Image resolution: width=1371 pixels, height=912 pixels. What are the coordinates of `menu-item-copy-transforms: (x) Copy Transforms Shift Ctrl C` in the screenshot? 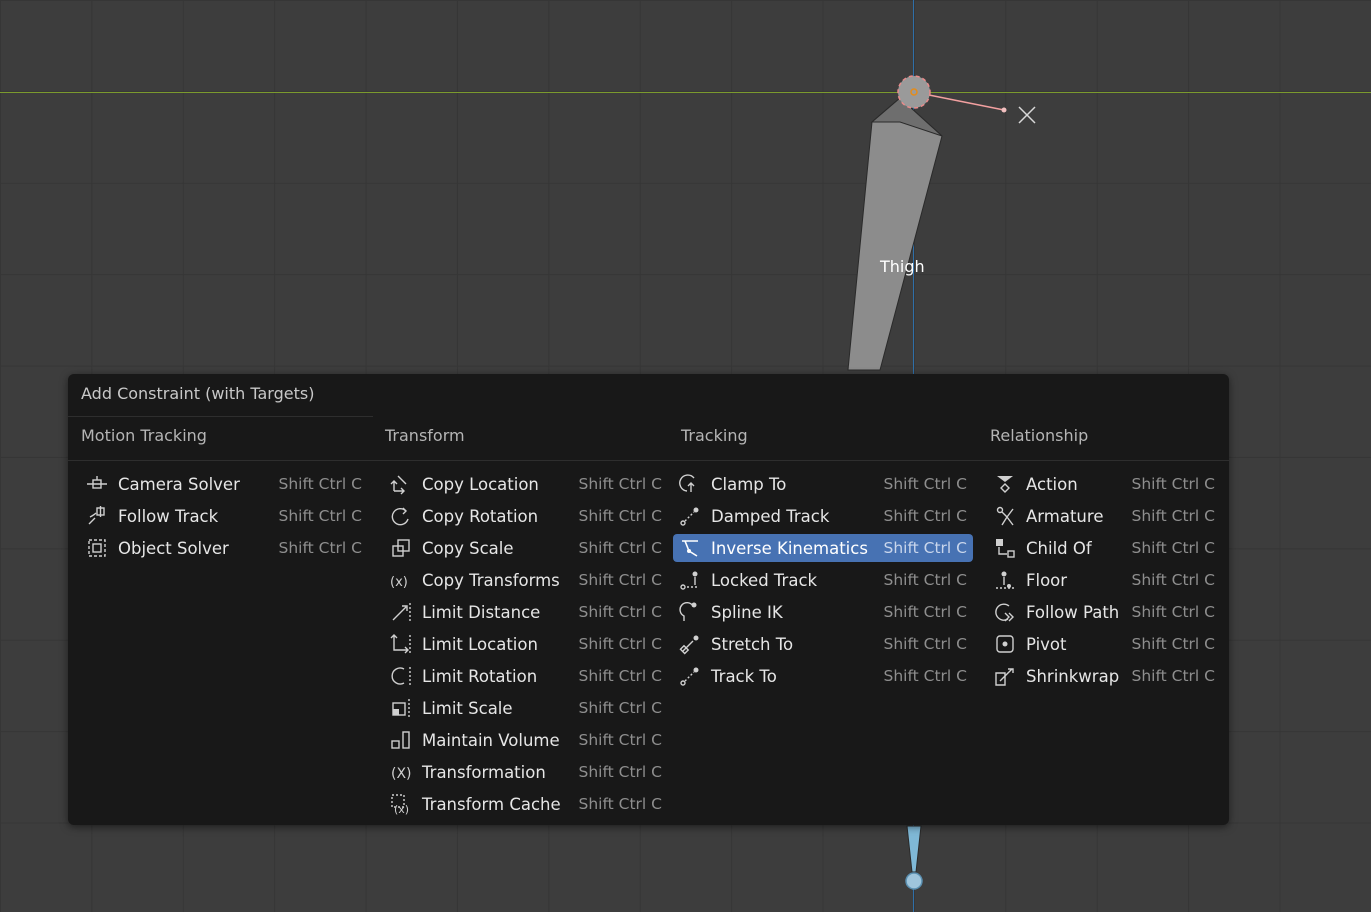 It's located at (526, 580).